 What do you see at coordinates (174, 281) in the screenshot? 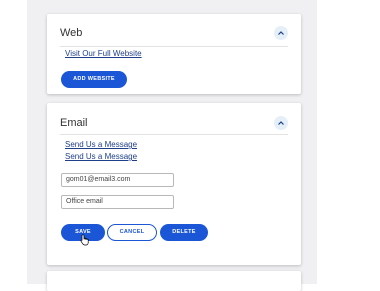
I see `next-card` at bounding box center [174, 281].